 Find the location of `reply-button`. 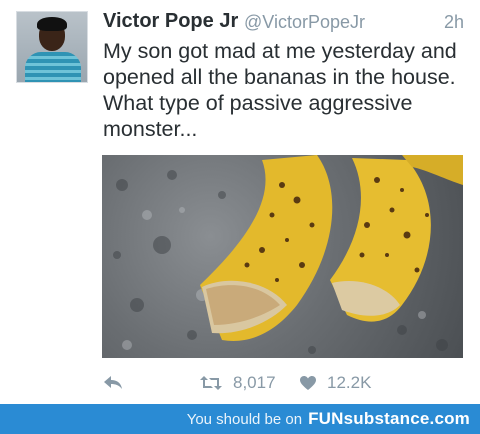

reply-button is located at coordinates (113, 383).